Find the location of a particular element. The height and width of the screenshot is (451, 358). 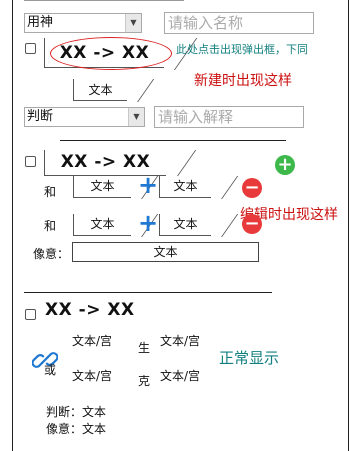

top-divider is located at coordinates (104, 0).